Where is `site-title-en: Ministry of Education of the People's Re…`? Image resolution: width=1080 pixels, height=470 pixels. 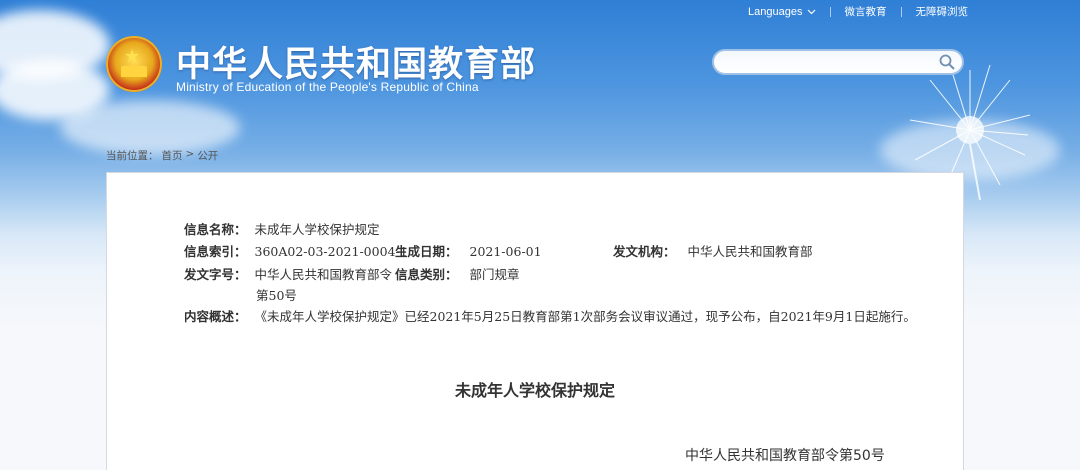
site-title-en: Ministry of Education of the People's Re… is located at coordinates (327, 87).